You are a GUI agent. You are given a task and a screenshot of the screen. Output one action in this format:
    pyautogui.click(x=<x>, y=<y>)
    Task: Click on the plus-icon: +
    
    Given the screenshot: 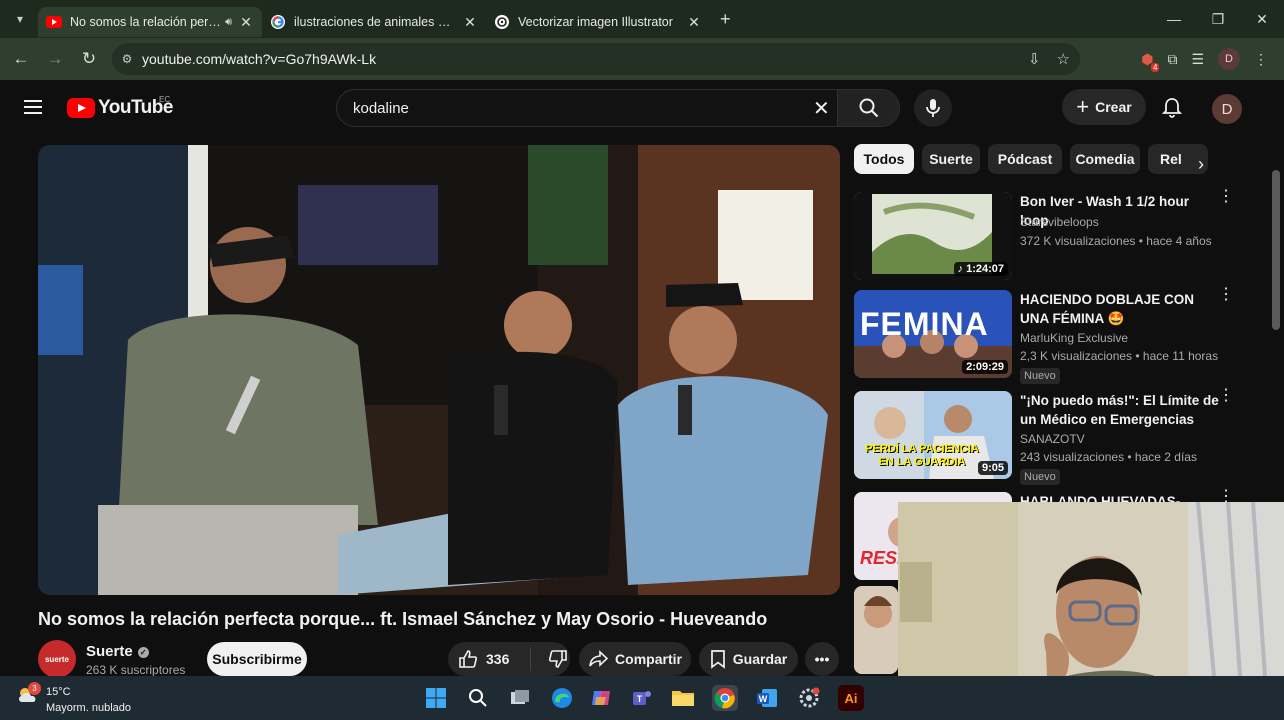 What is the action you would take?
    pyautogui.click(x=1083, y=106)
    